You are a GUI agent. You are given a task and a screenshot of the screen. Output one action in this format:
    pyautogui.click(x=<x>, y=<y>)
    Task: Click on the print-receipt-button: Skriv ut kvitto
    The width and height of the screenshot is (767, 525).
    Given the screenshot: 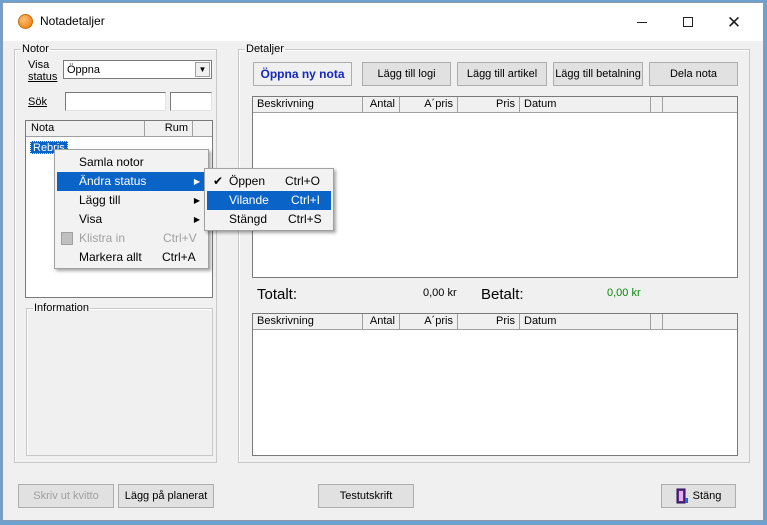 What is the action you would take?
    pyautogui.click(x=66, y=496)
    